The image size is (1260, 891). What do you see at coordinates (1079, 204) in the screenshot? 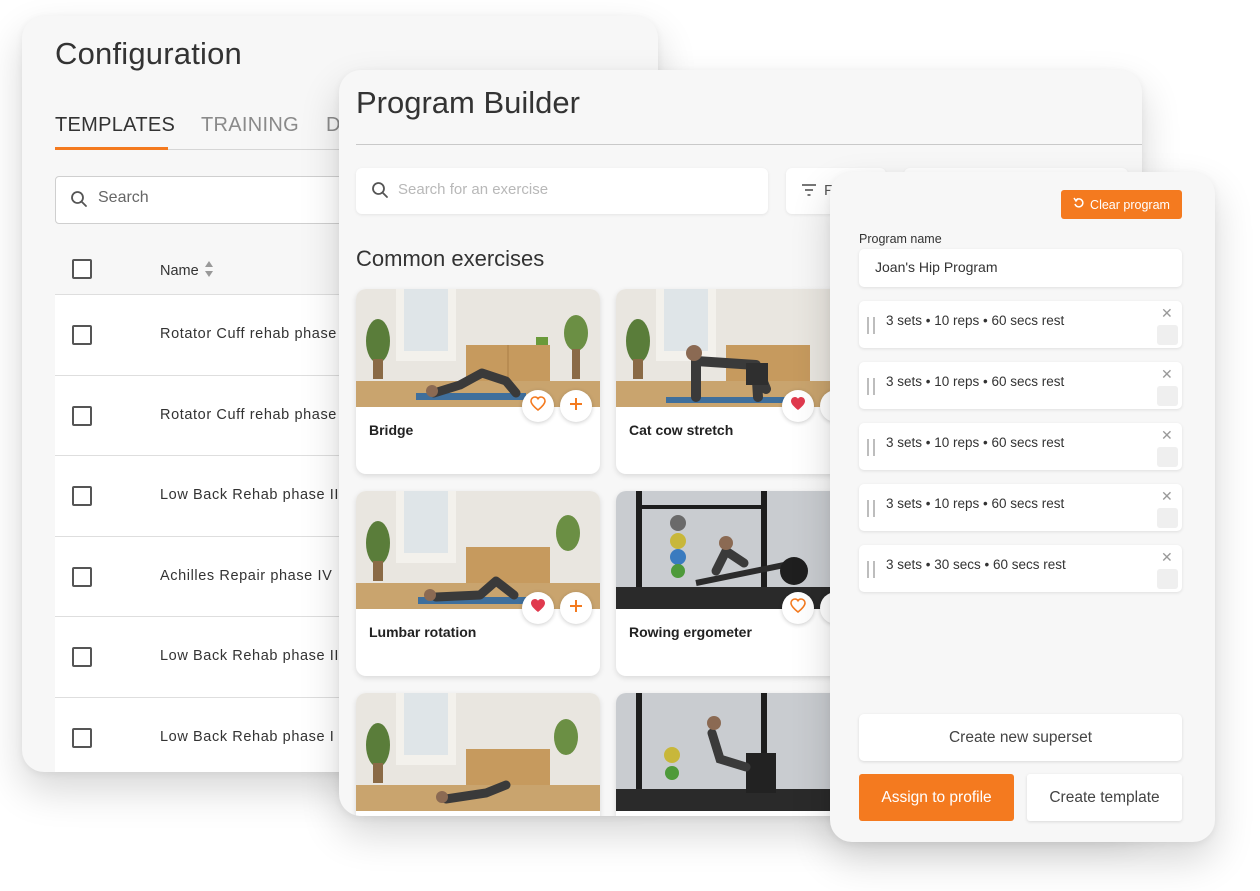
I see `undo-icon` at bounding box center [1079, 204].